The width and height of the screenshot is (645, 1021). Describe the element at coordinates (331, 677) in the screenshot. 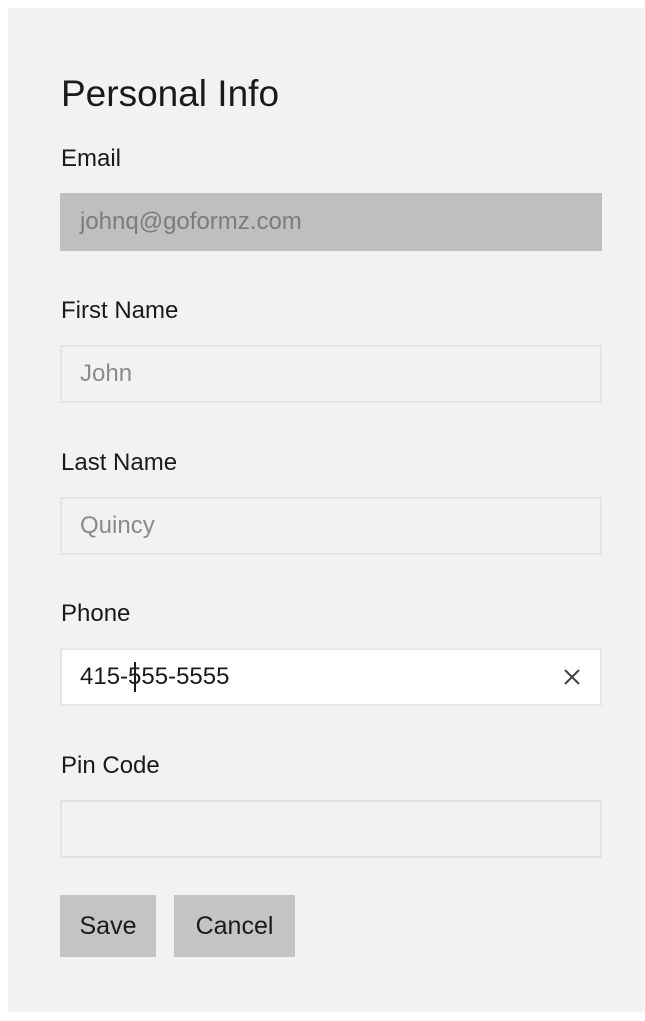

I see `phone-field: 415-555-5555` at that location.